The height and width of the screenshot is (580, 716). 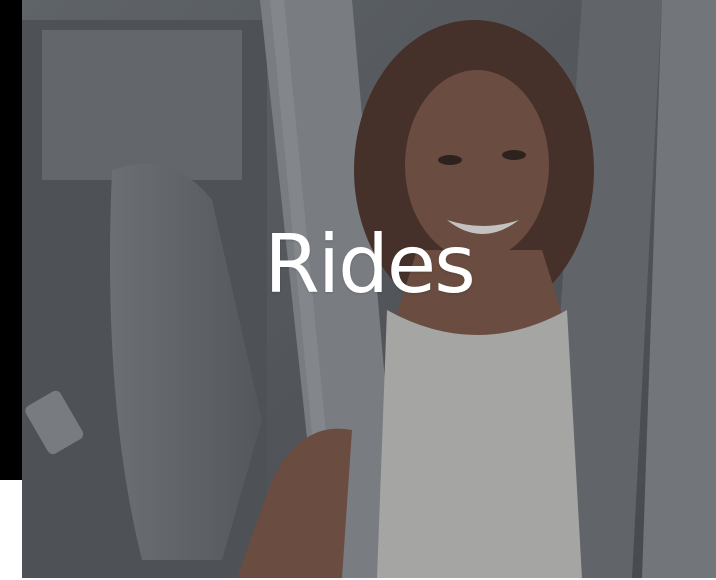 I want to click on hero-title: Rides, so click(x=370, y=264).